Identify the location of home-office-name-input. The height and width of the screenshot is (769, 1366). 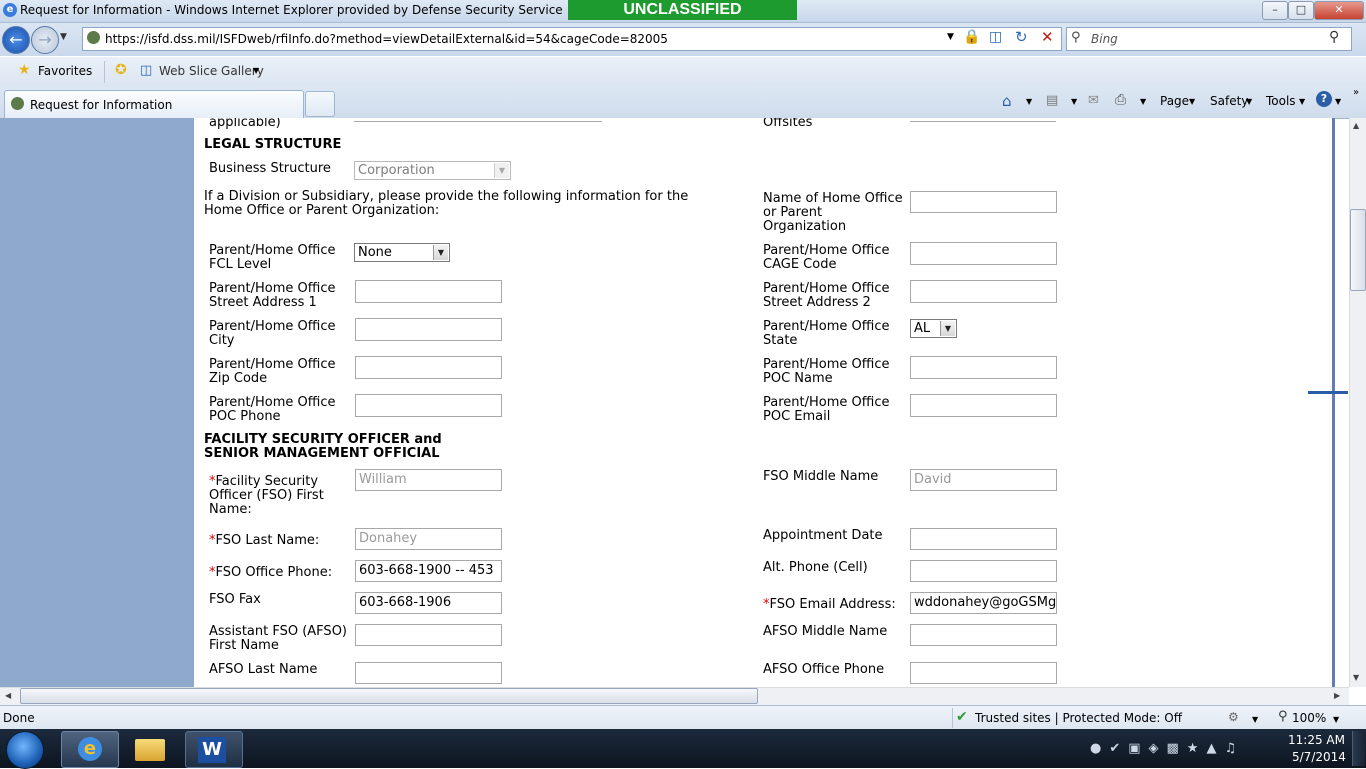
(983, 202).